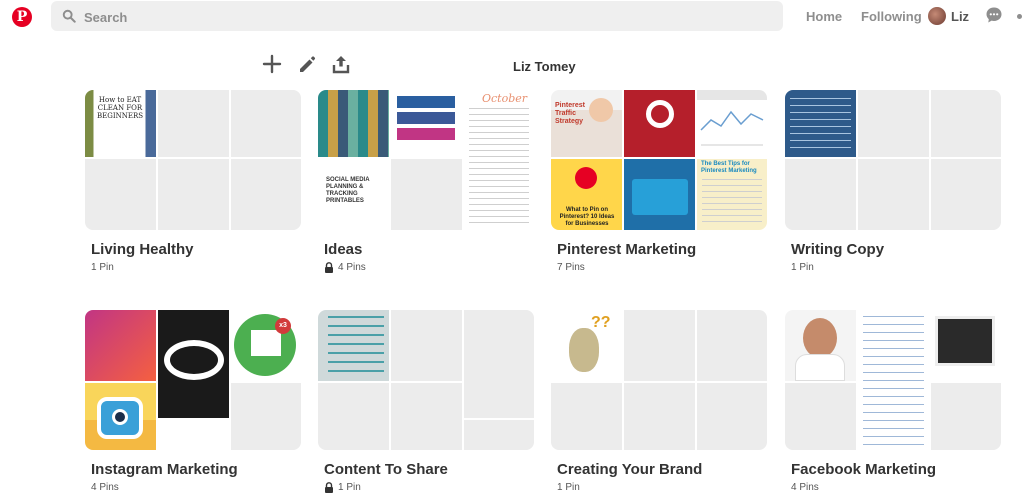  I want to click on nav-user-link: Liz, so click(960, 16).